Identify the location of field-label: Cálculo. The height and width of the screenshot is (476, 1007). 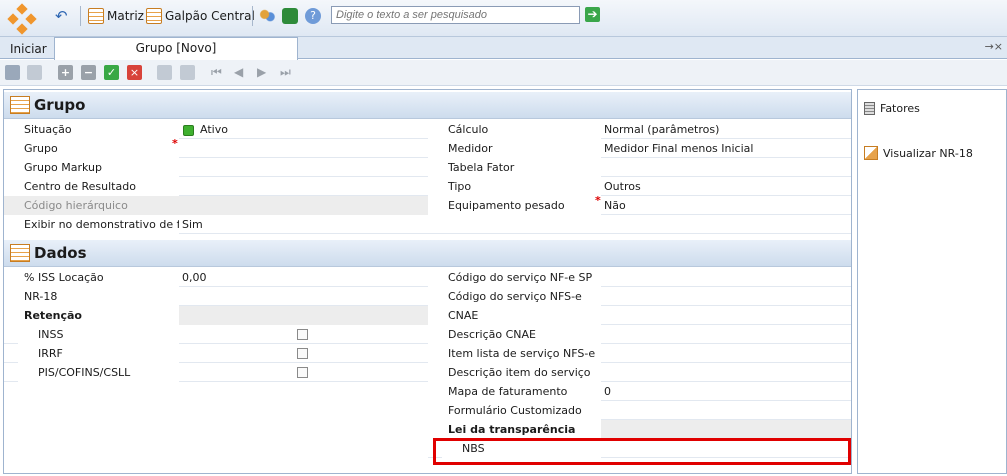
(514, 129).